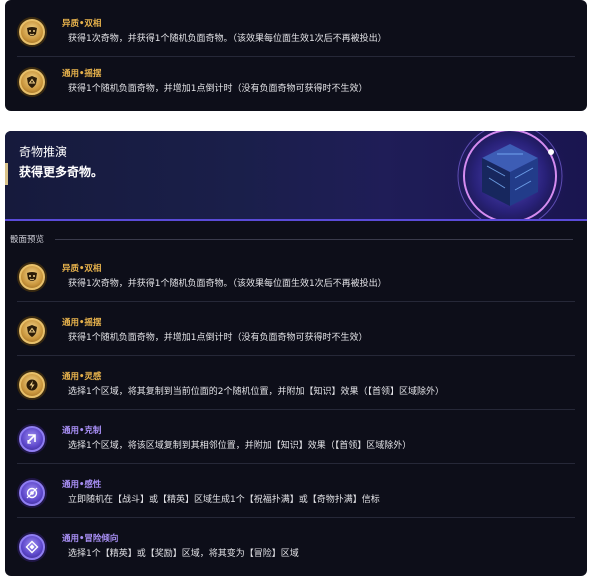  Describe the element at coordinates (27, 240) in the screenshot. I see `section-label: 骰面预览` at that location.